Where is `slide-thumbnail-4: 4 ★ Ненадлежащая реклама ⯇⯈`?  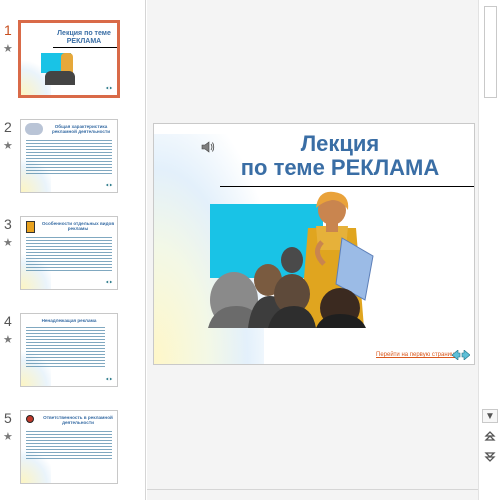 slide-thumbnail-4: 4 ★ Ненадлежащая реклама ⯇⯈ is located at coordinates (73, 354).